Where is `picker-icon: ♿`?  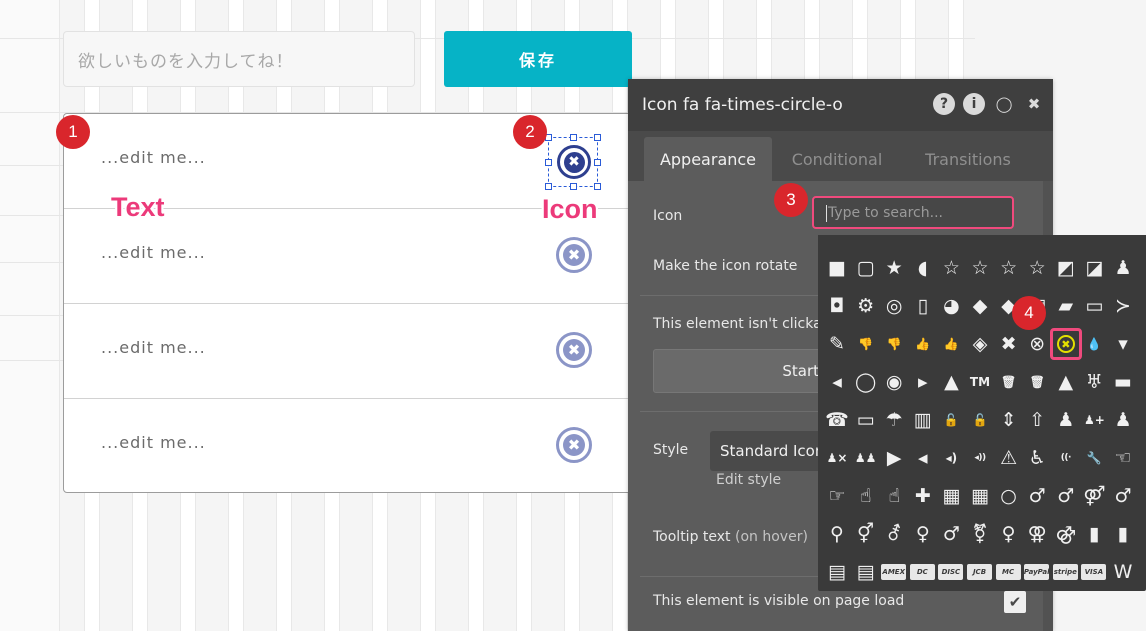 picker-icon: ♿ is located at coordinates (1037, 458).